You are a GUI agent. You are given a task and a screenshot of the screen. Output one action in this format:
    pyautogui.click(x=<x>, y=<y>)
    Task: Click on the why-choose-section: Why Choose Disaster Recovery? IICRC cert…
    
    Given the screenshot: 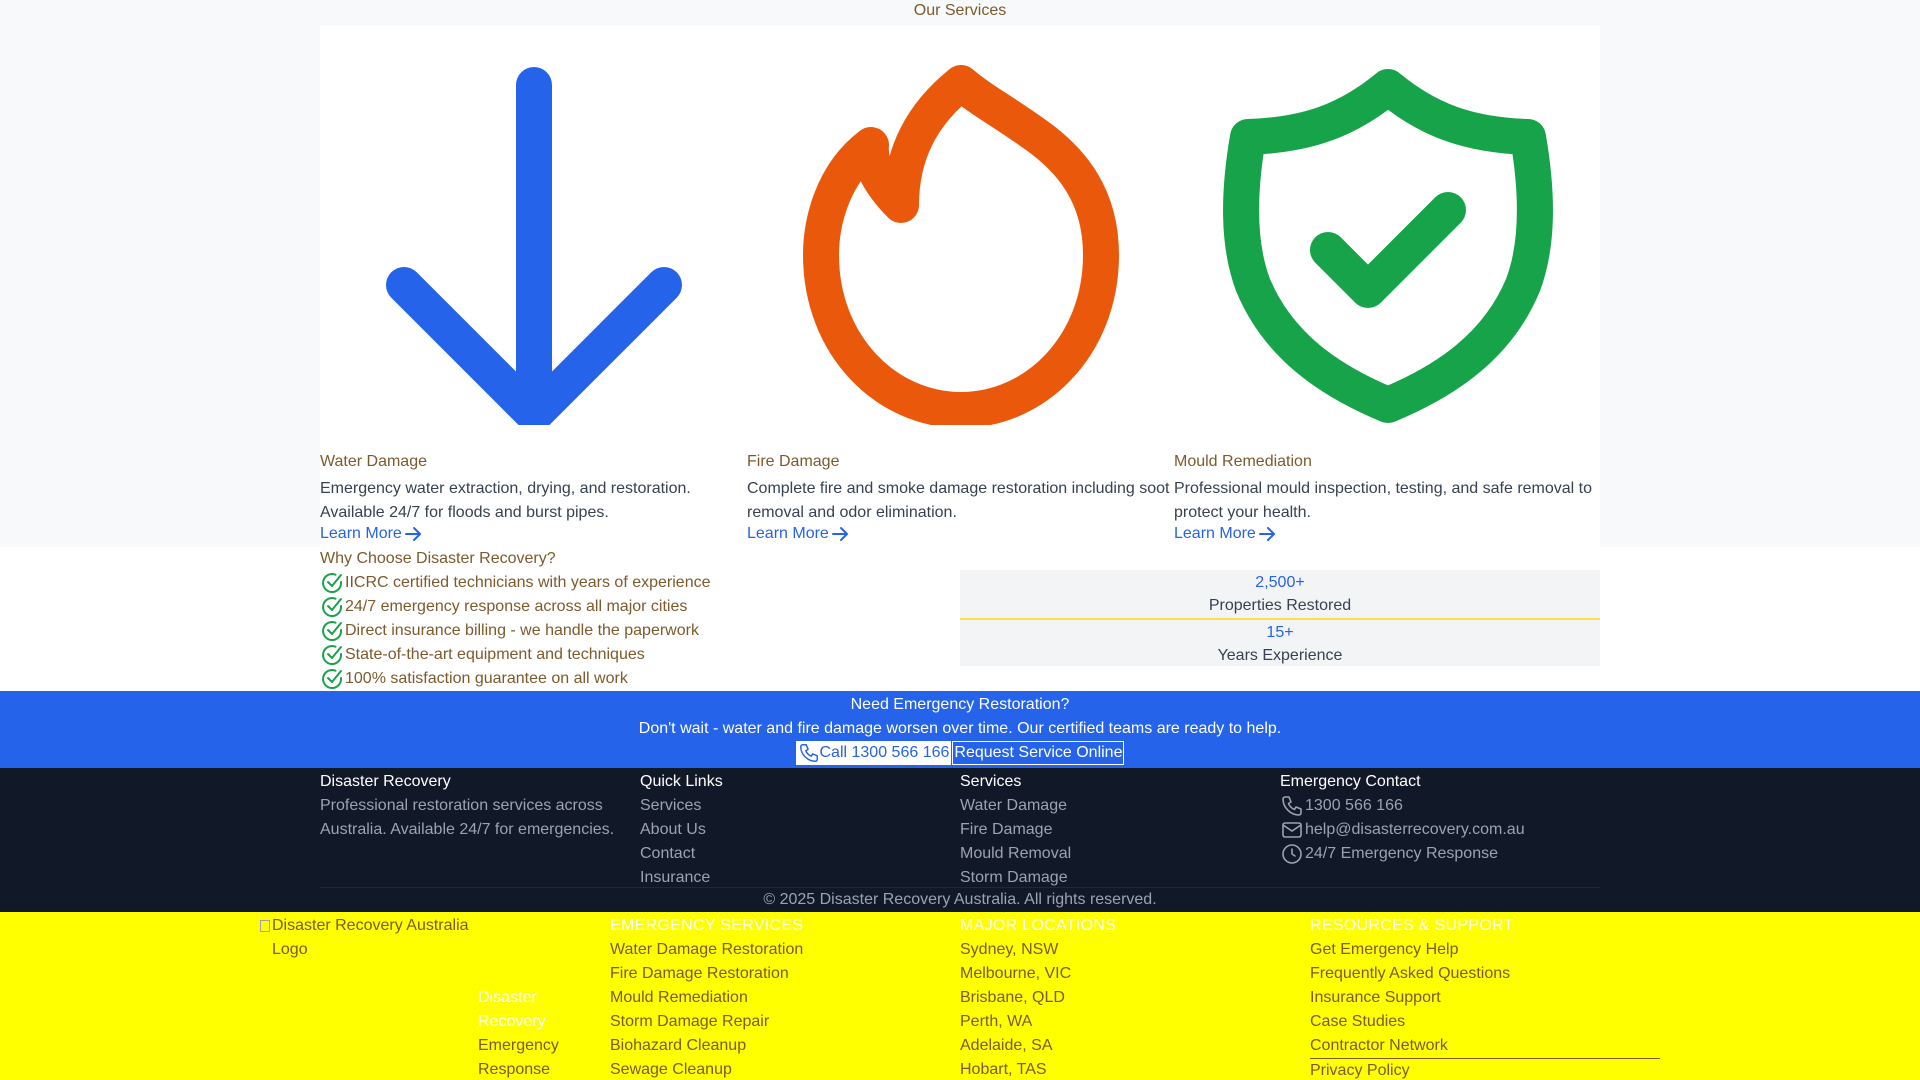 What is the action you would take?
    pyautogui.click(x=640, y=619)
    